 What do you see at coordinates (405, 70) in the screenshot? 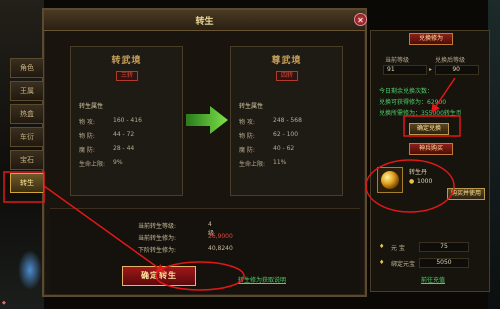
I see `current-level-value: 91` at bounding box center [405, 70].